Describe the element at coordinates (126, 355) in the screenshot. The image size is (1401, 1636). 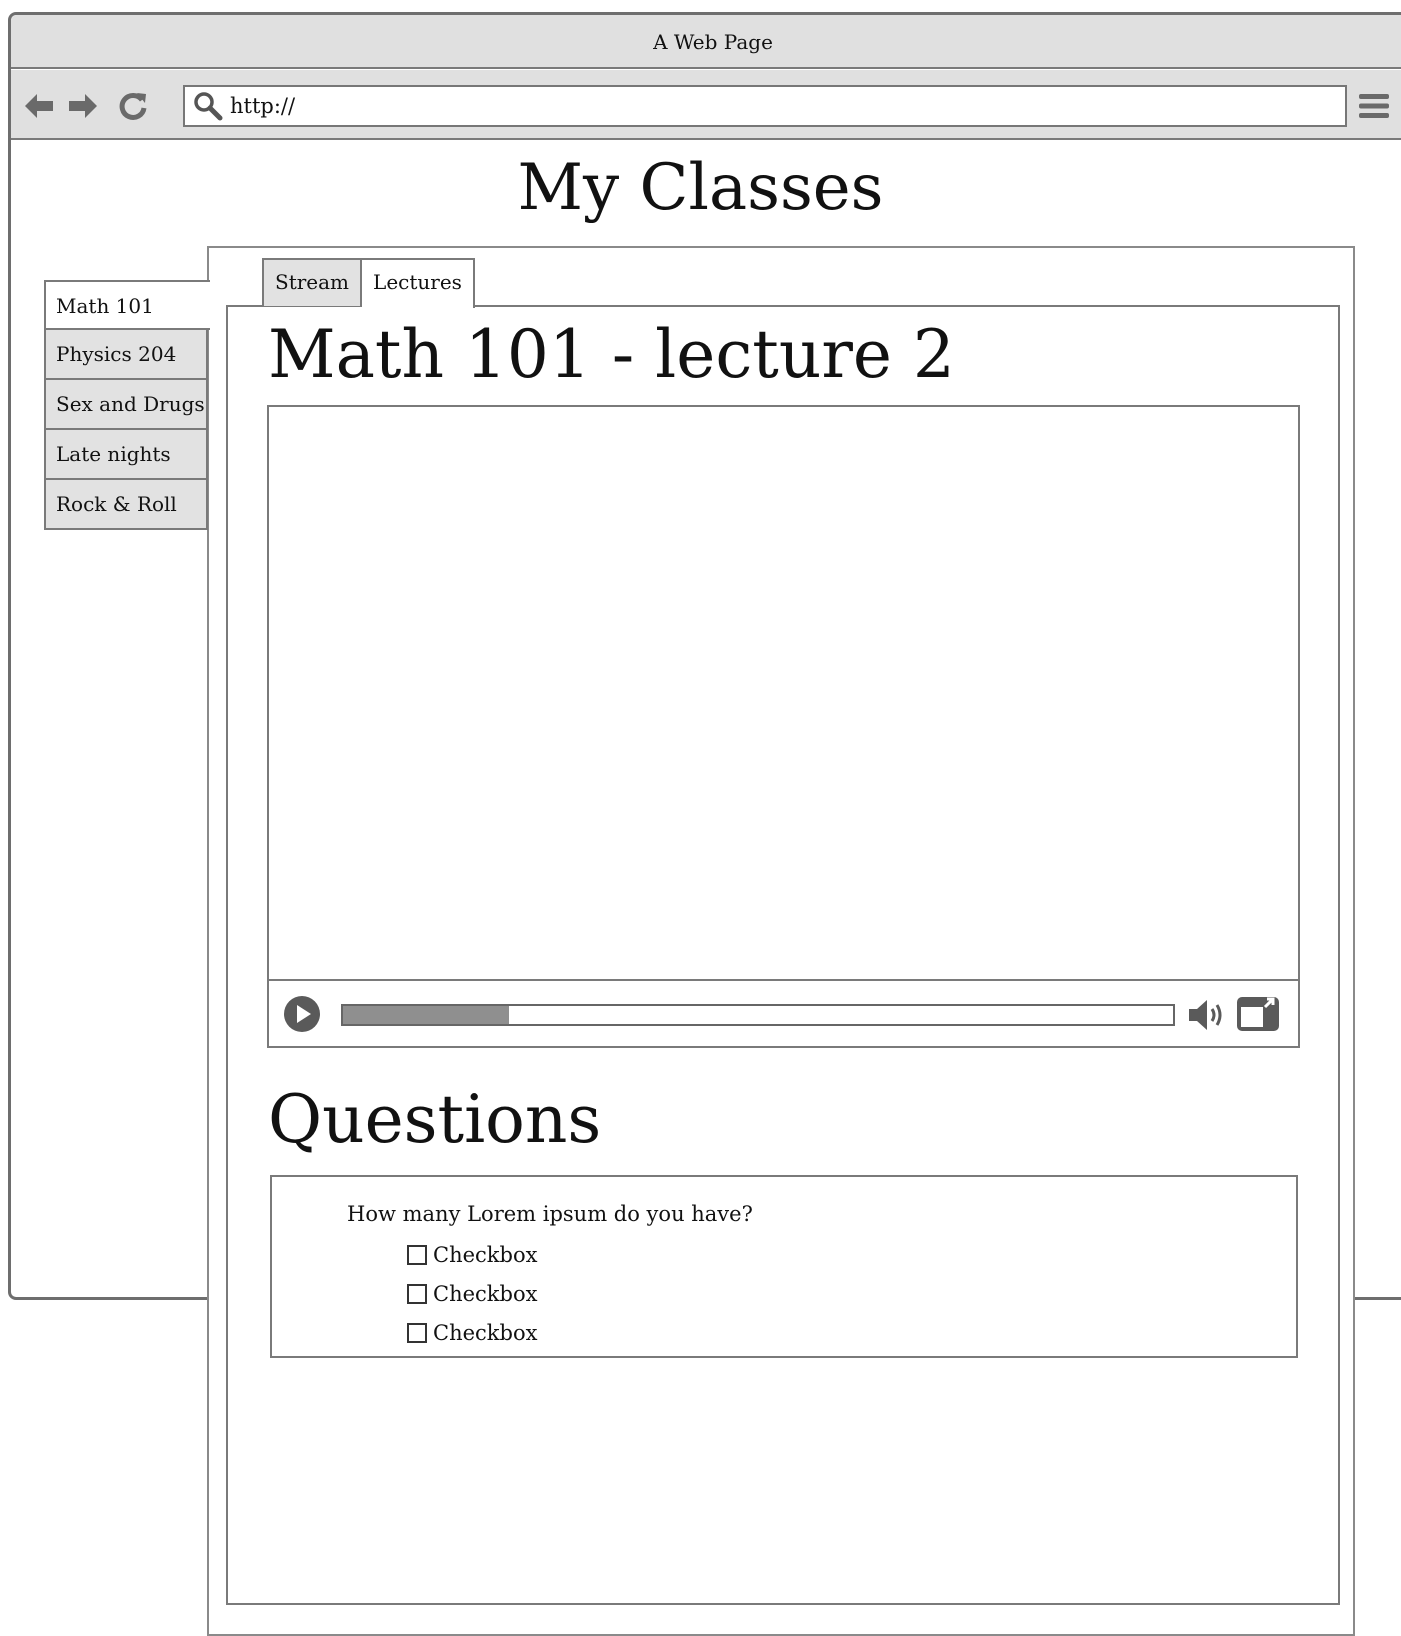
I see `sidebar-item-physics-204: Physics 204` at that location.